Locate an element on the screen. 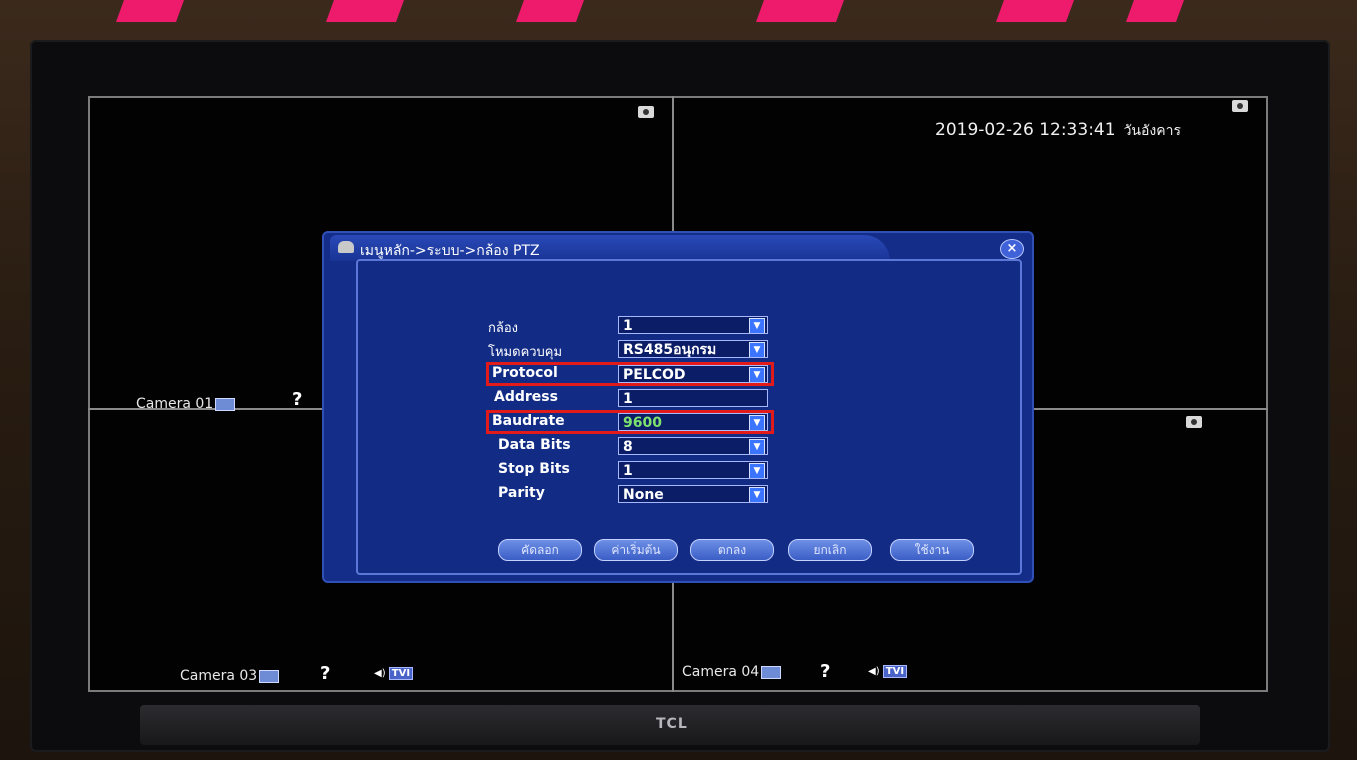  camera-value: 1 is located at coordinates (628, 326).